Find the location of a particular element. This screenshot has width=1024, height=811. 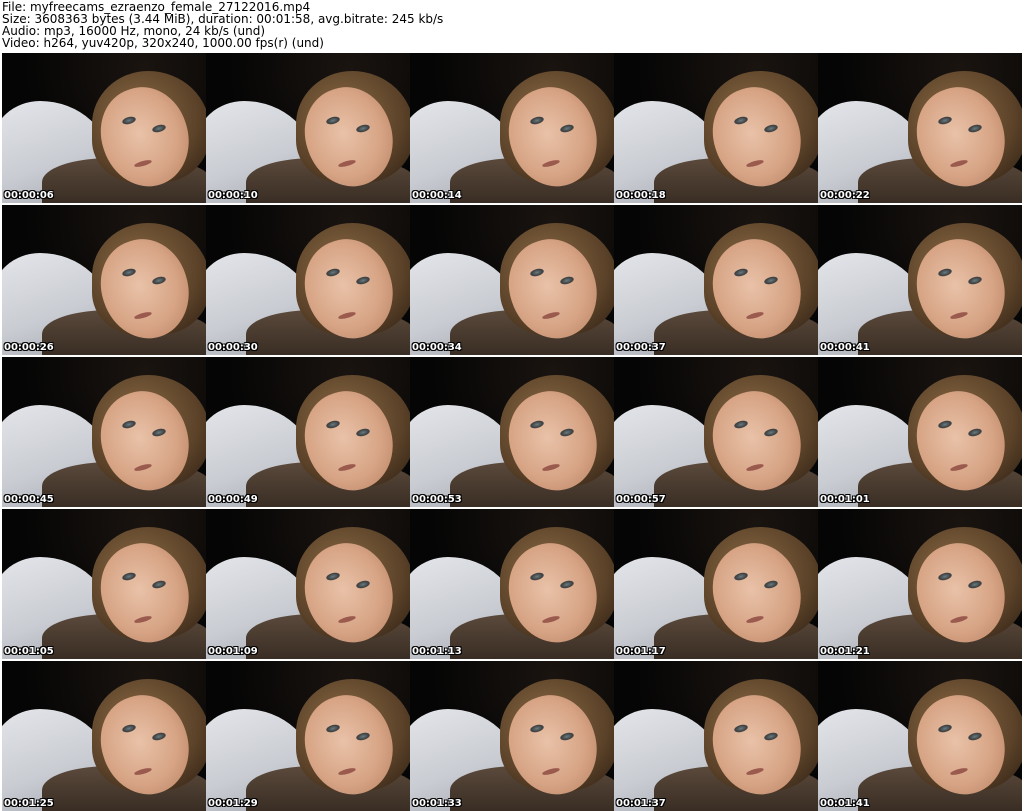

timestamp-label: 00:00:37 is located at coordinates (641, 347).